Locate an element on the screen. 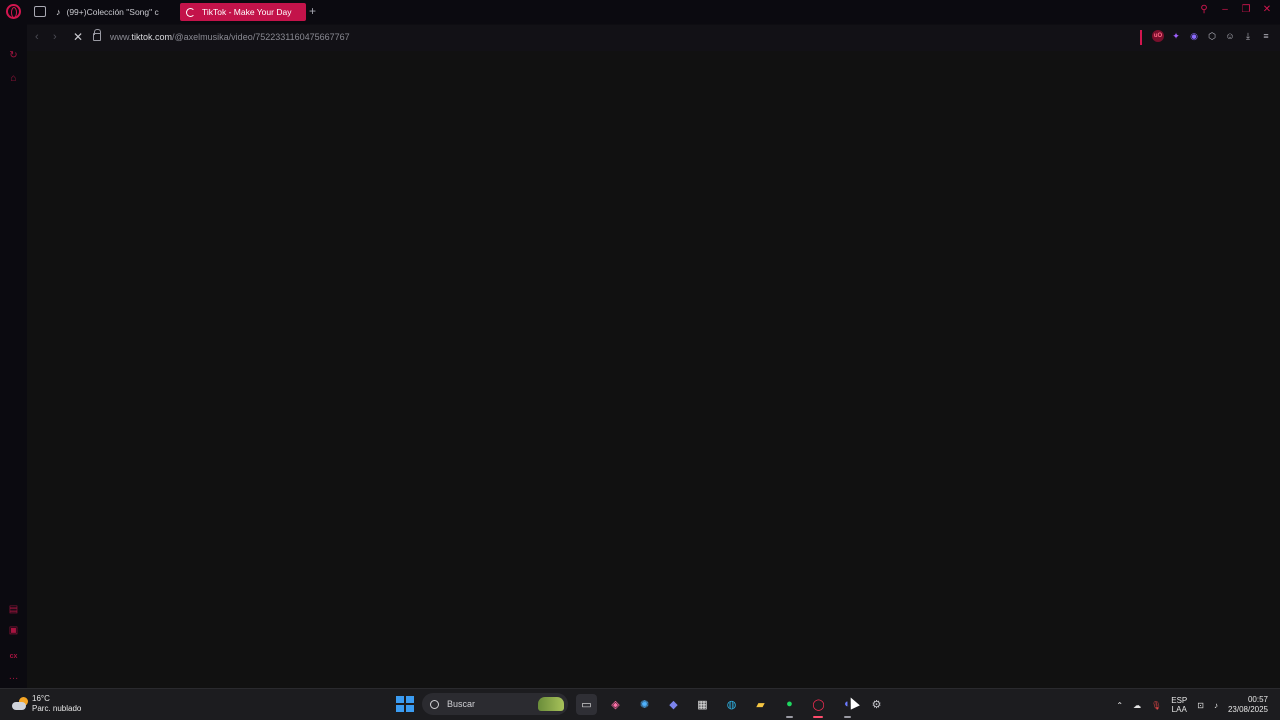 The image size is (1280, 720). weather-temp: 16°C is located at coordinates (41, 698).